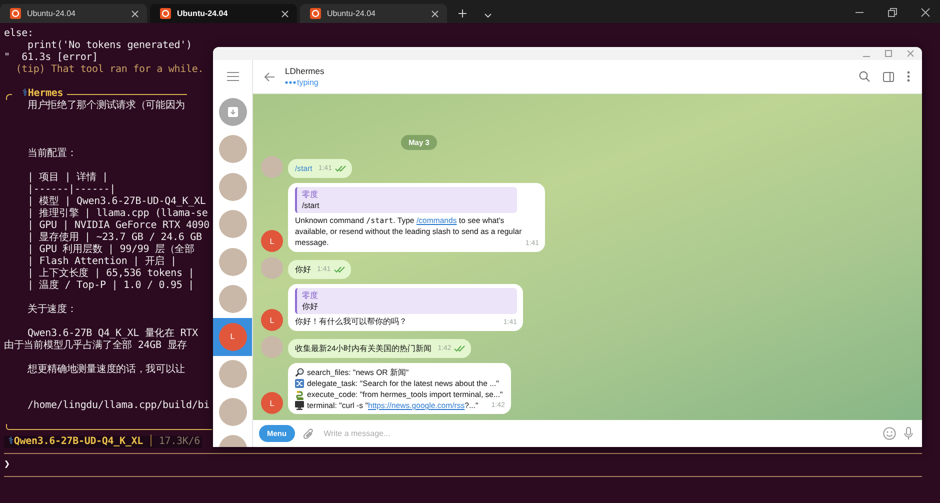 The height and width of the screenshot is (503, 940). I want to click on terminal-line: (tip) That tool ran for a while., so click(109, 70).